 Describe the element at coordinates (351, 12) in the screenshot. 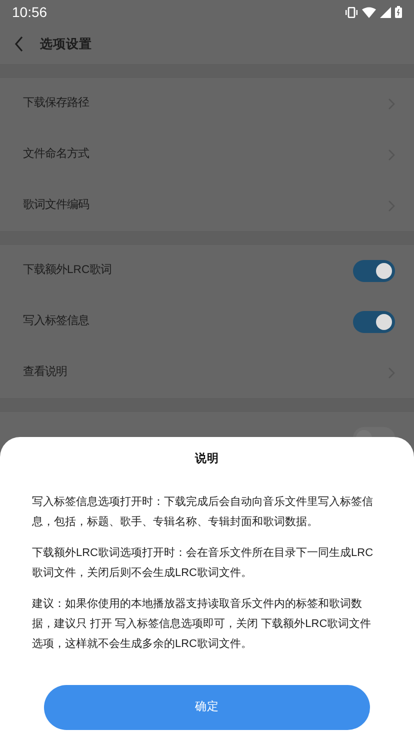

I see `vibrate-icon` at that location.